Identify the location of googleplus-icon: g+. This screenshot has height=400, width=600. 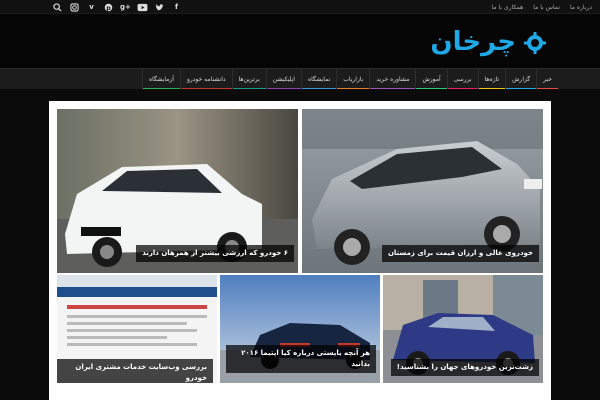
(125, 7).